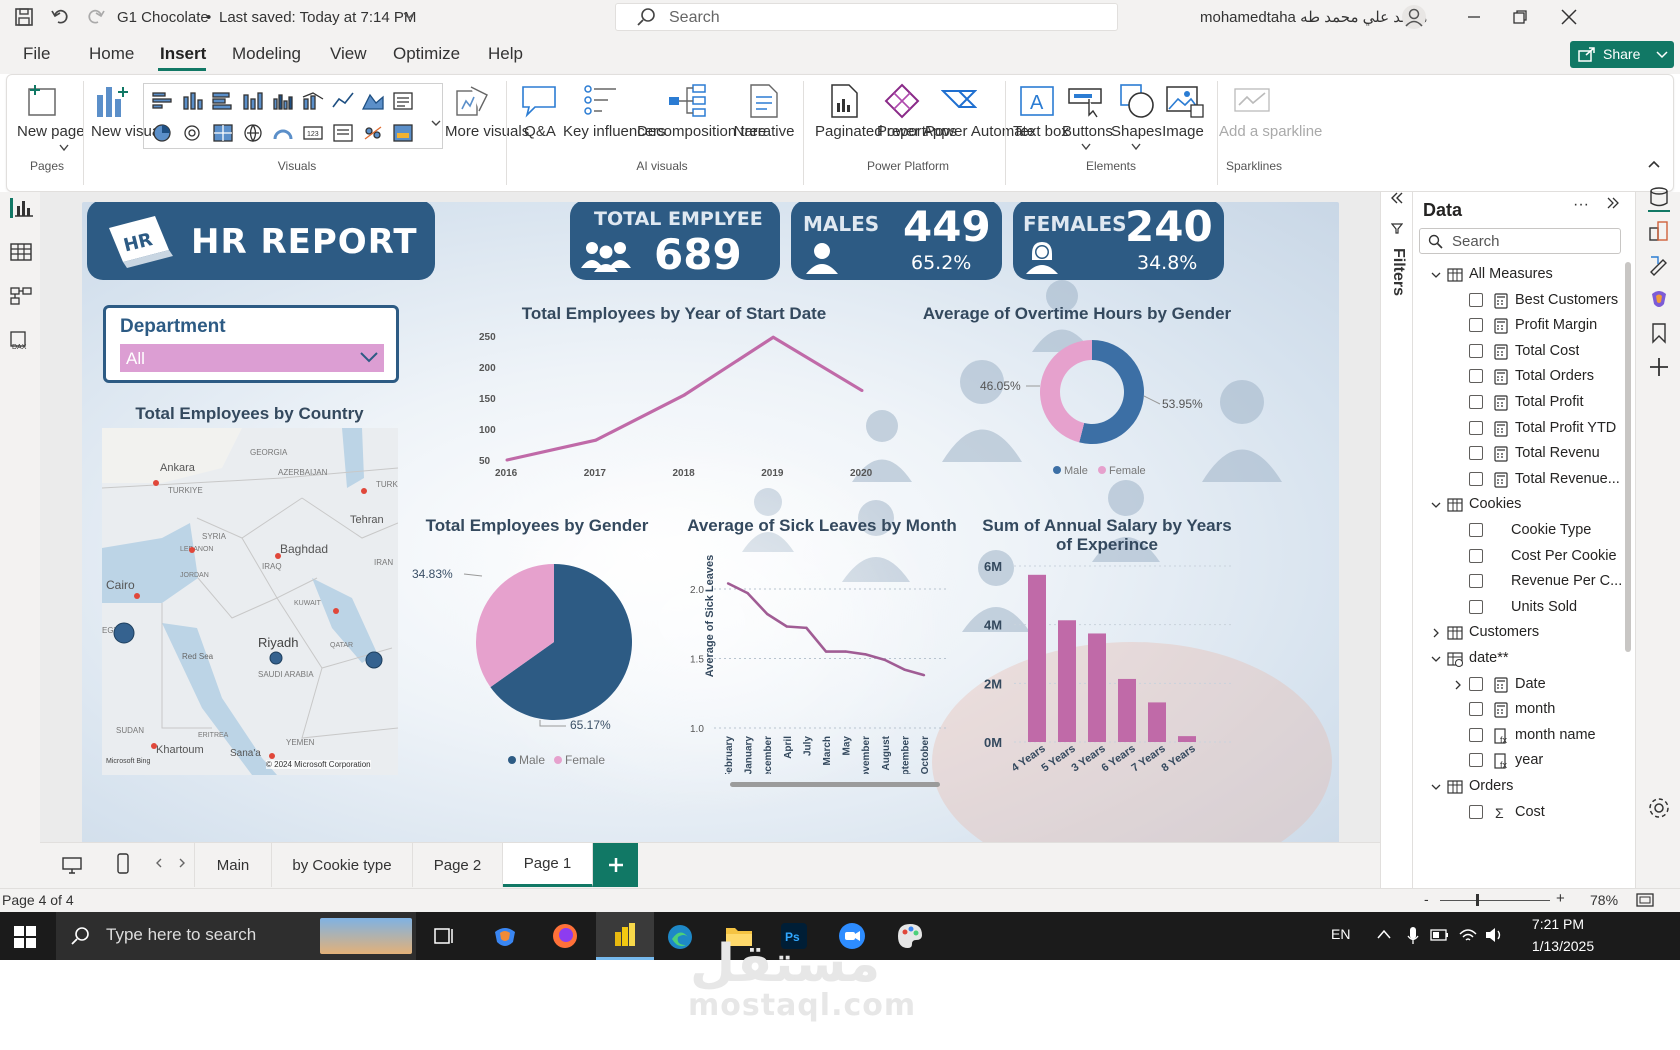 Image resolution: width=1680 pixels, height=1050 pixels. Describe the element at coordinates (1519, 761) in the screenshot. I see `field-node: fx year` at that location.